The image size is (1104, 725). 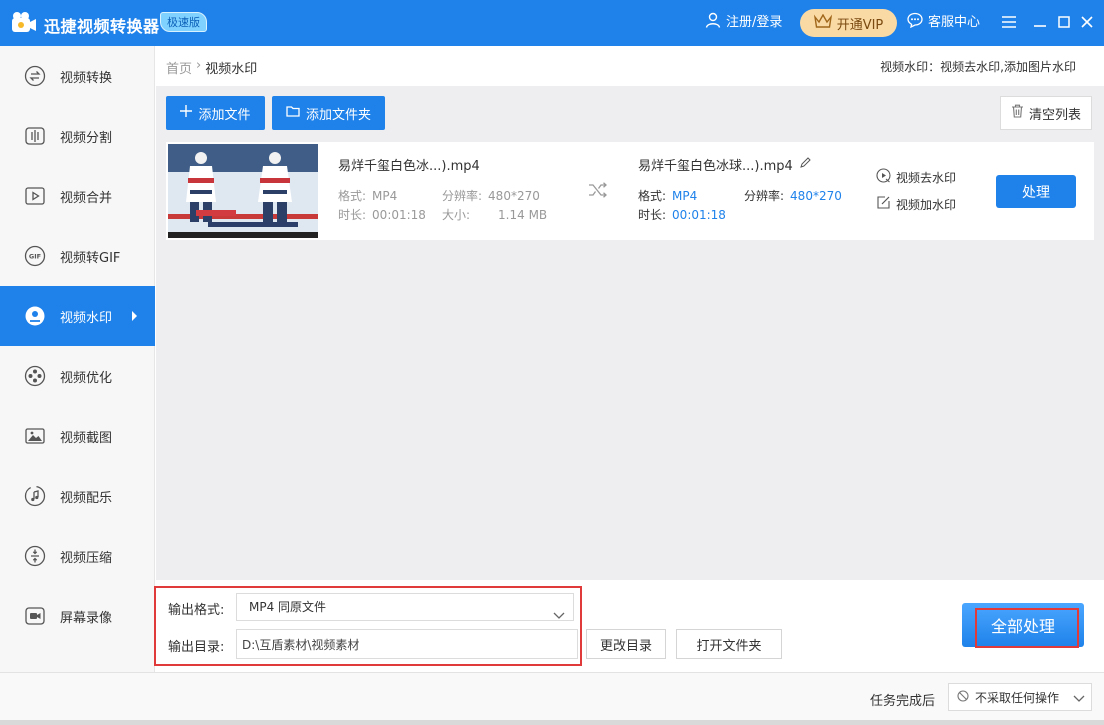 What do you see at coordinates (495, 215) in the screenshot?
I see `source-size: 大小: 1.14 MB` at bounding box center [495, 215].